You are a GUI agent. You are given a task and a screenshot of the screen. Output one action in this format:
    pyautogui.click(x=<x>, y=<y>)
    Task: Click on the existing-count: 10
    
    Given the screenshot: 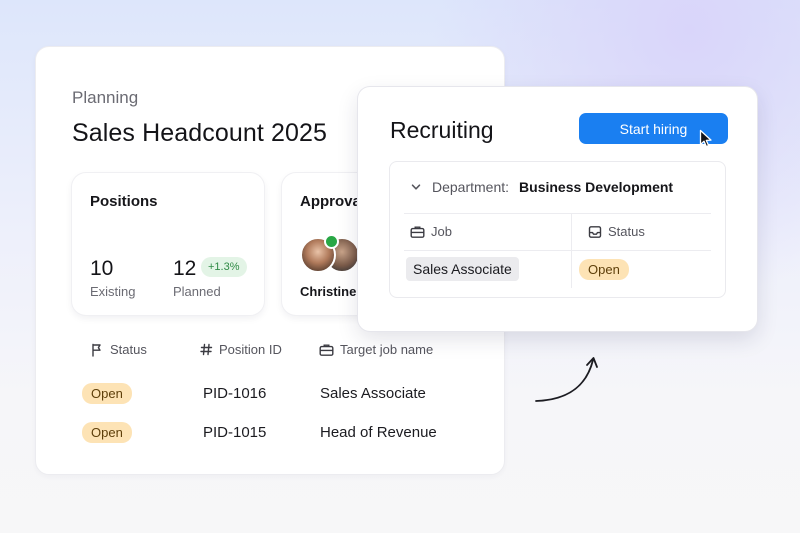 What is the action you would take?
    pyautogui.click(x=102, y=268)
    